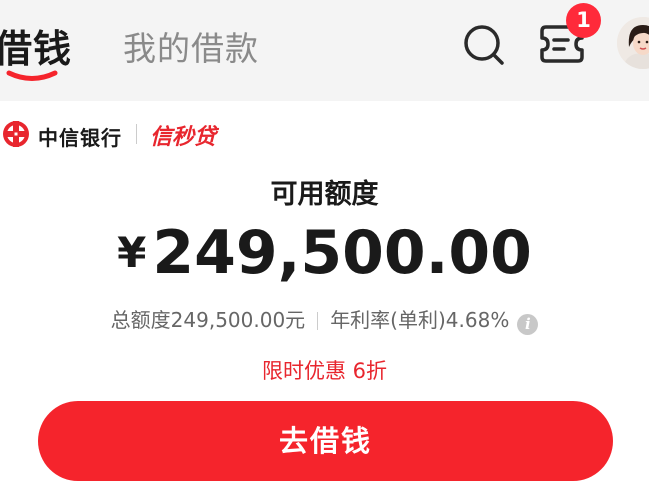  Describe the element at coordinates (325, 441) in the screenshot. I see `borrow-button: 去借钱` at that location.